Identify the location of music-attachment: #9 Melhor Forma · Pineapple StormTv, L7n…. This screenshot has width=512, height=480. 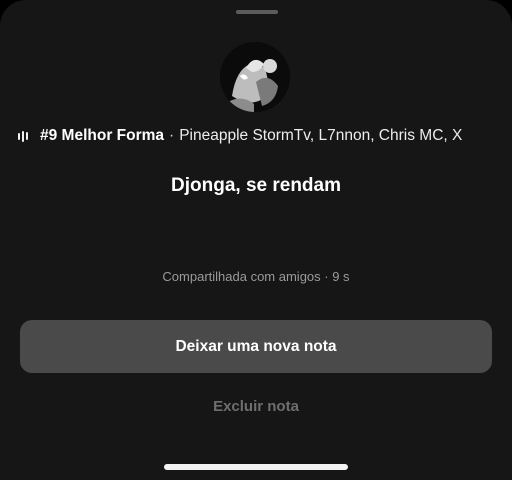
(254, 136).